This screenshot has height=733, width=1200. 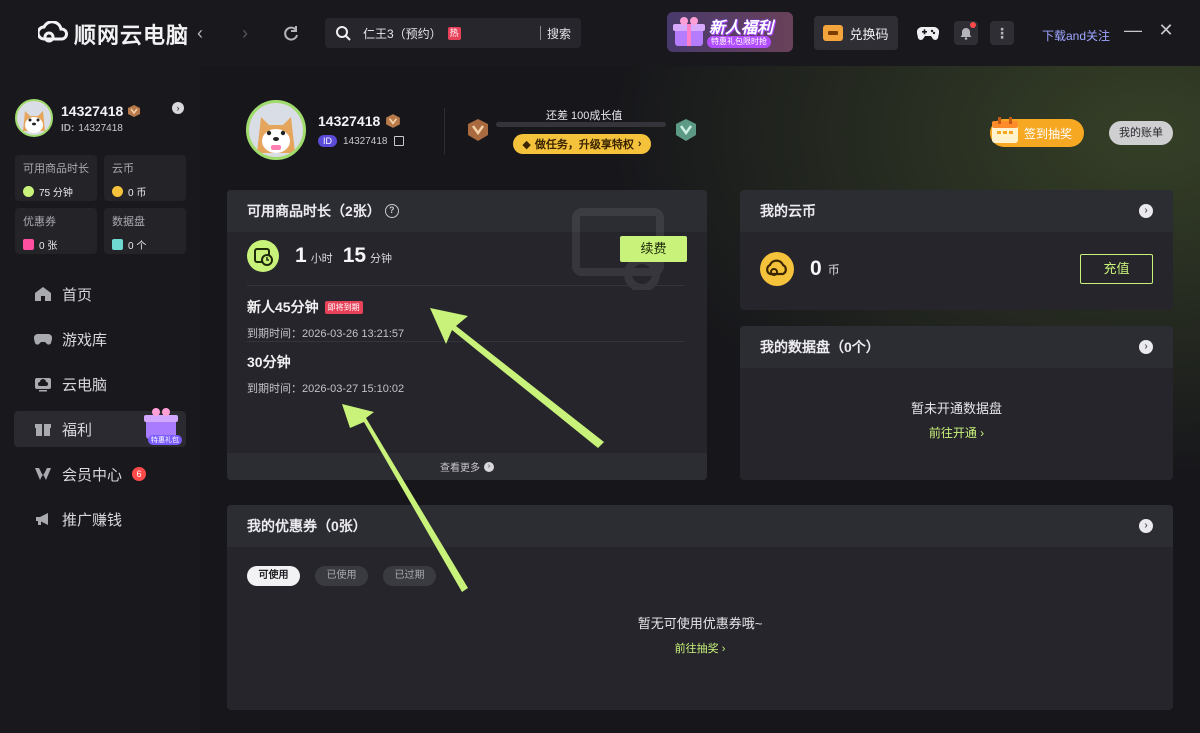 I want to click on notification-dot, so click(x=973, y=25).